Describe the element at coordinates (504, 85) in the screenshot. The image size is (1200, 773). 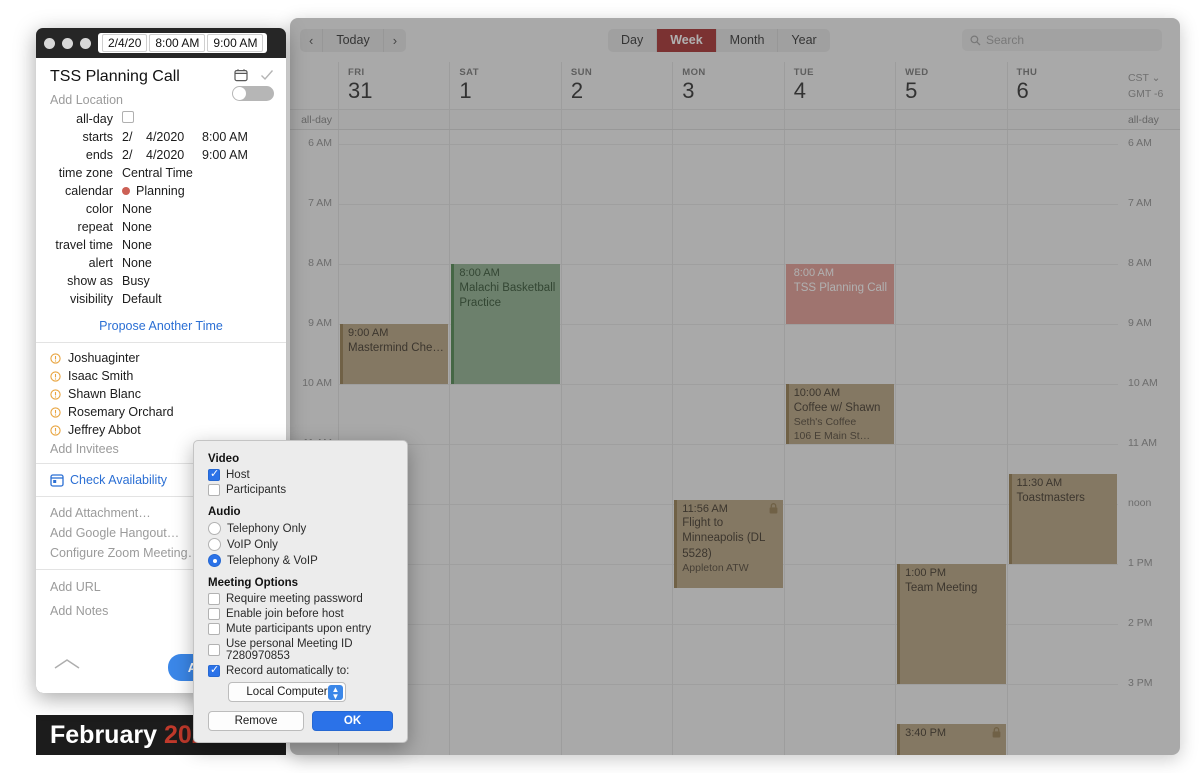
I see `day-header-sat: SAT 1` at that location.